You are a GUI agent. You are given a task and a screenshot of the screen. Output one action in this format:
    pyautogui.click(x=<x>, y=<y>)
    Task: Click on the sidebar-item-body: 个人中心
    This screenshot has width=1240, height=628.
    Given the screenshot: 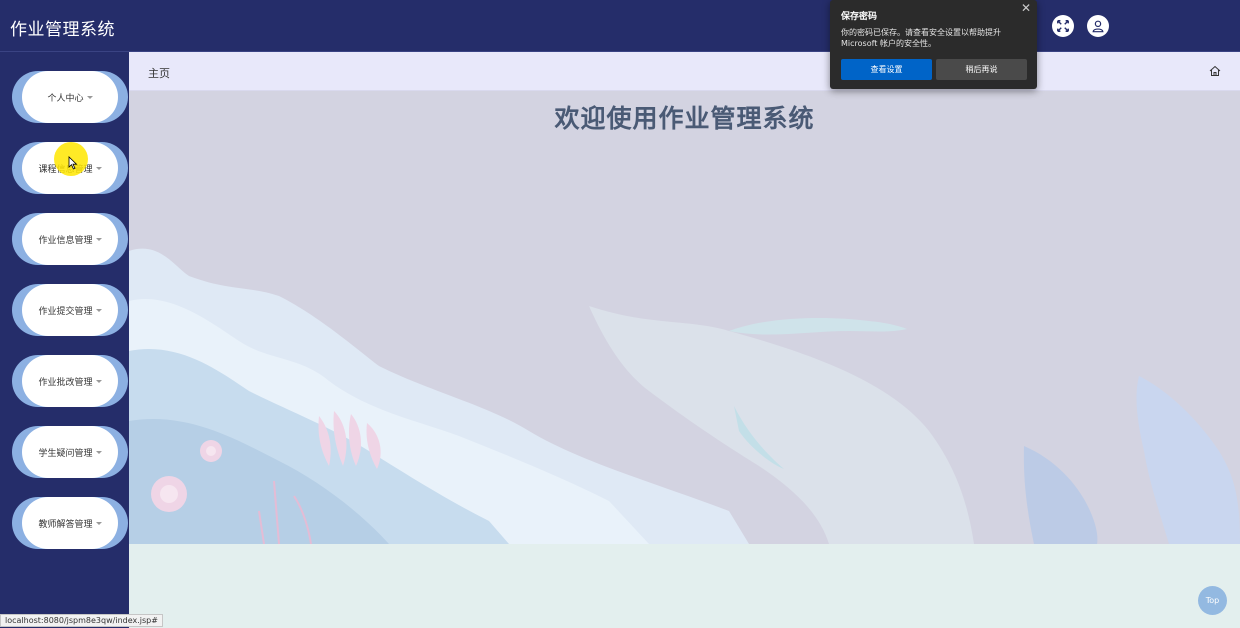 What is the action you would take?
    pyautogui.click(x=70, y=97)
    